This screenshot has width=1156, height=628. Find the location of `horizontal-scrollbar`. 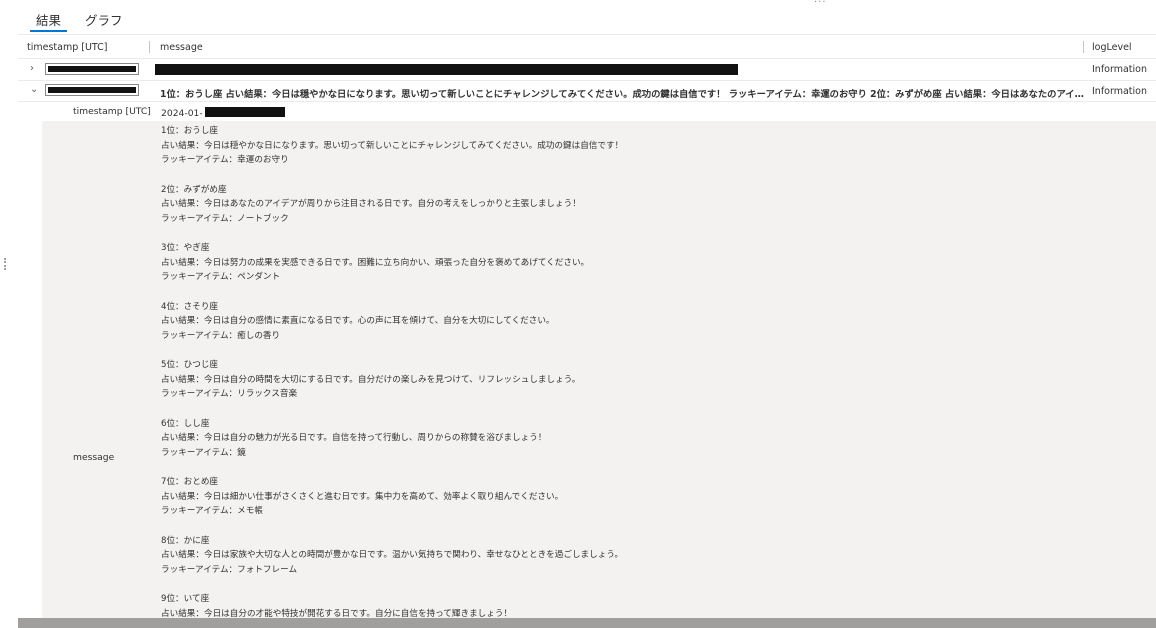

horizontal-scrollbar is located at coordinates (587, 623).